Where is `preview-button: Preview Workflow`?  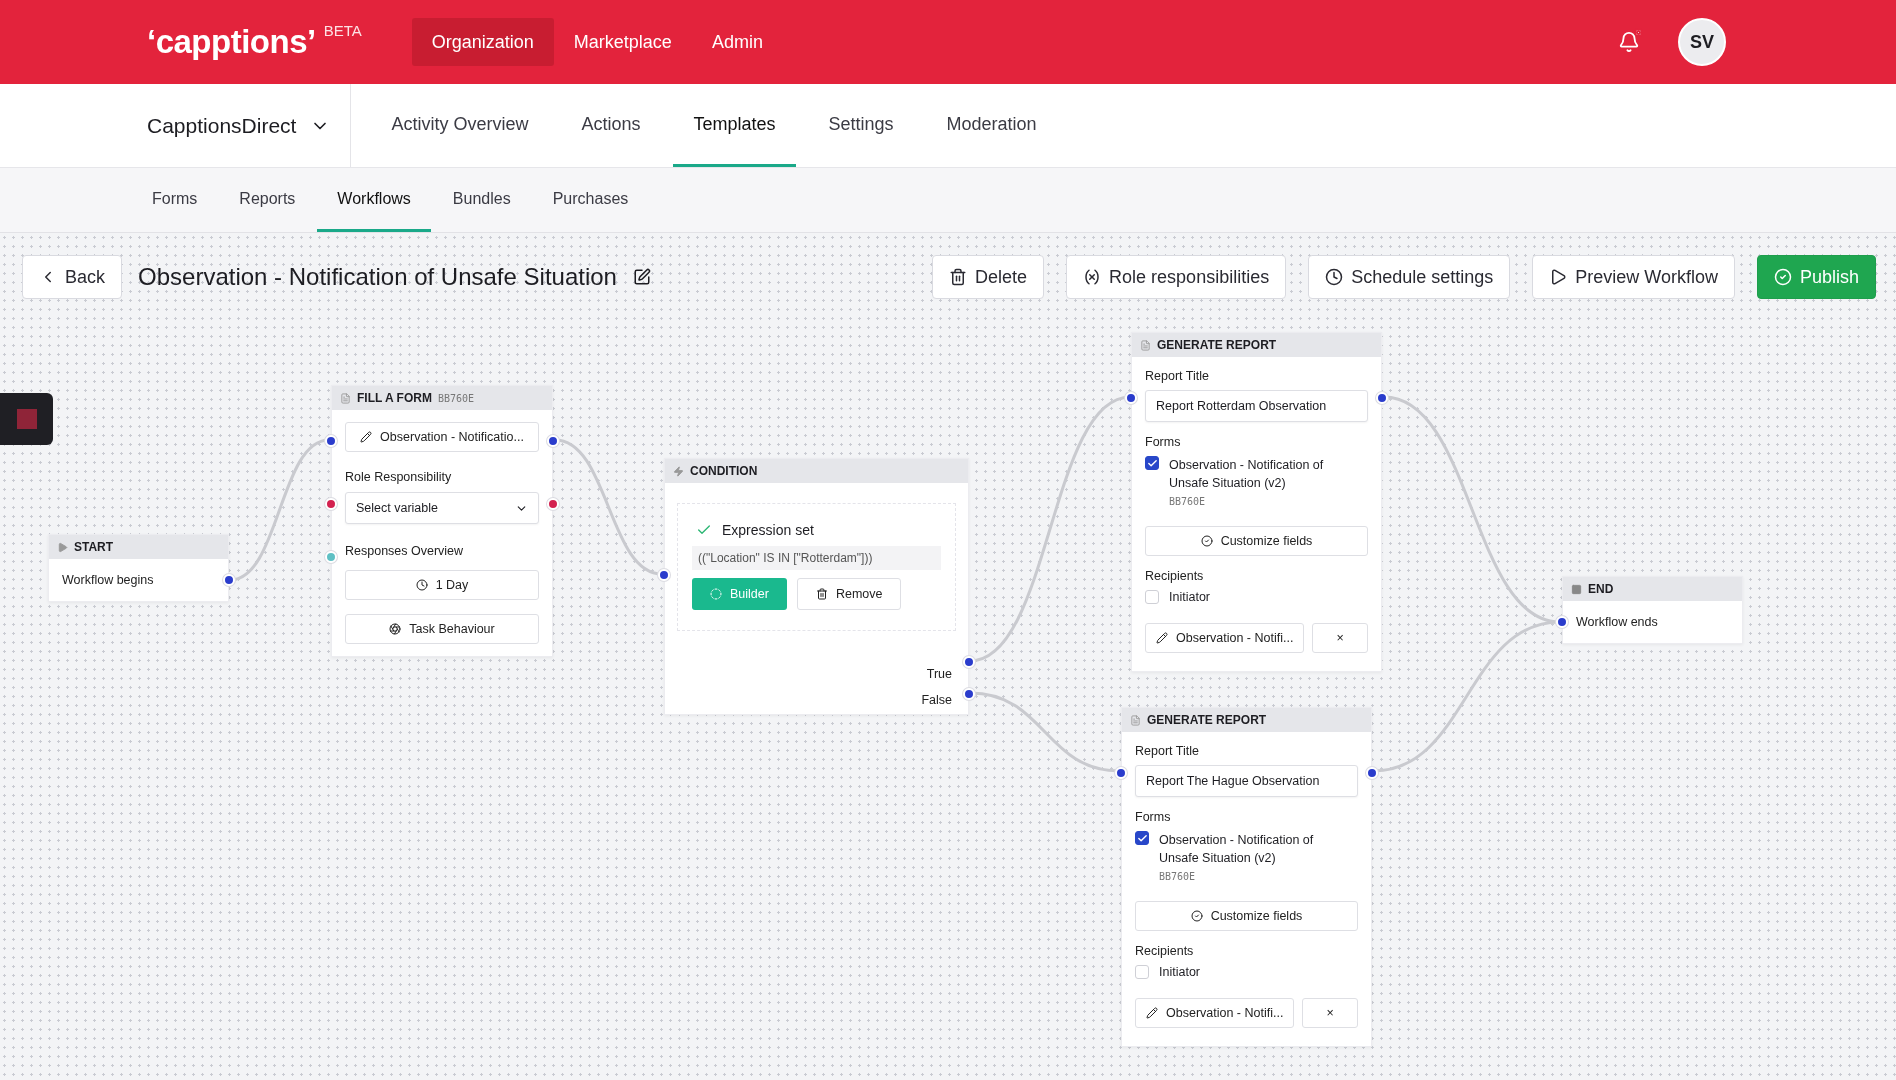 preview-button: Preview Workflow is located at coordinates (1633, 277).